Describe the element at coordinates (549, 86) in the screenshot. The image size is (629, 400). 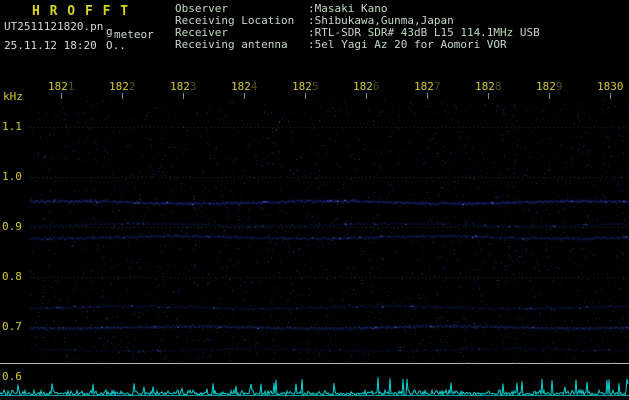
I see `time-tick-label: 1829` at that location.